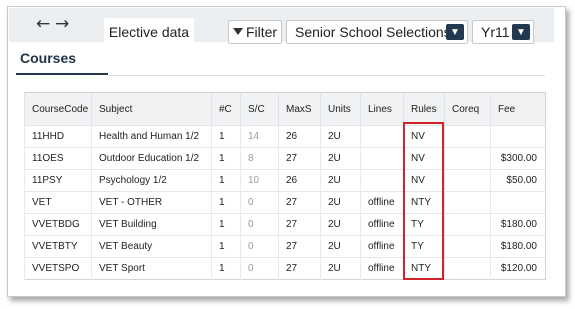 The image size is (575, 309). I want to click on student-count: 14, so click(259, 136).